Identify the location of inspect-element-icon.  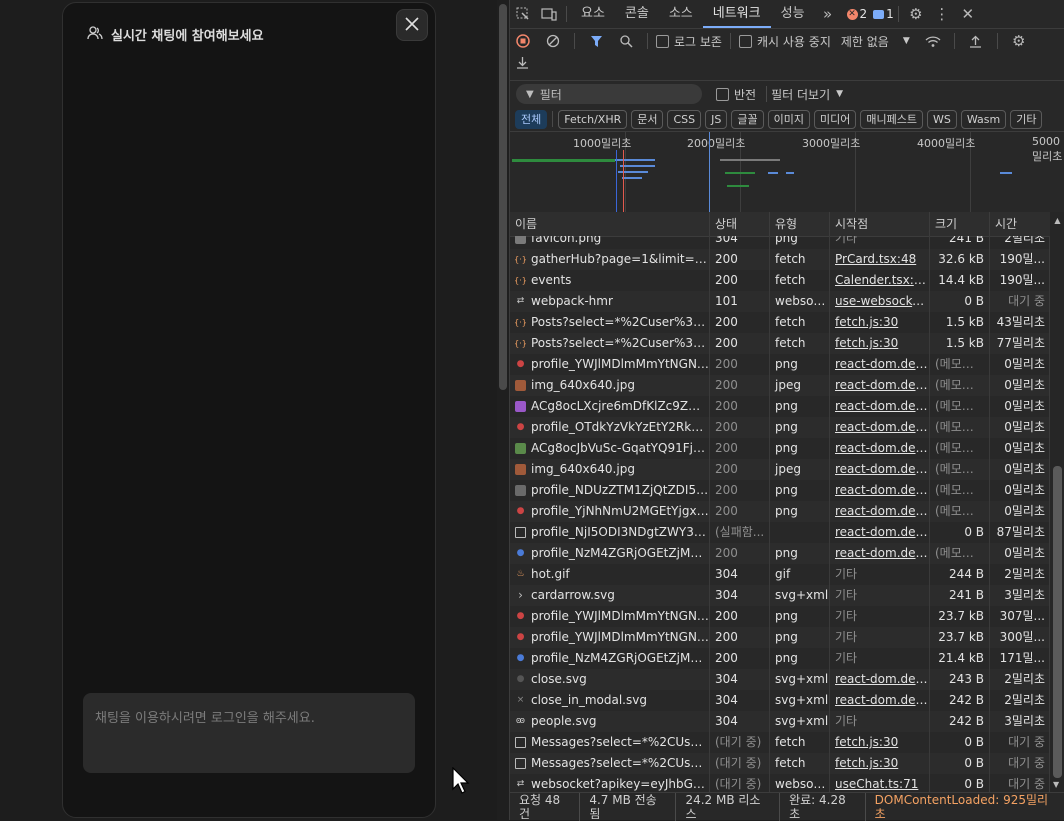
(523, 14).